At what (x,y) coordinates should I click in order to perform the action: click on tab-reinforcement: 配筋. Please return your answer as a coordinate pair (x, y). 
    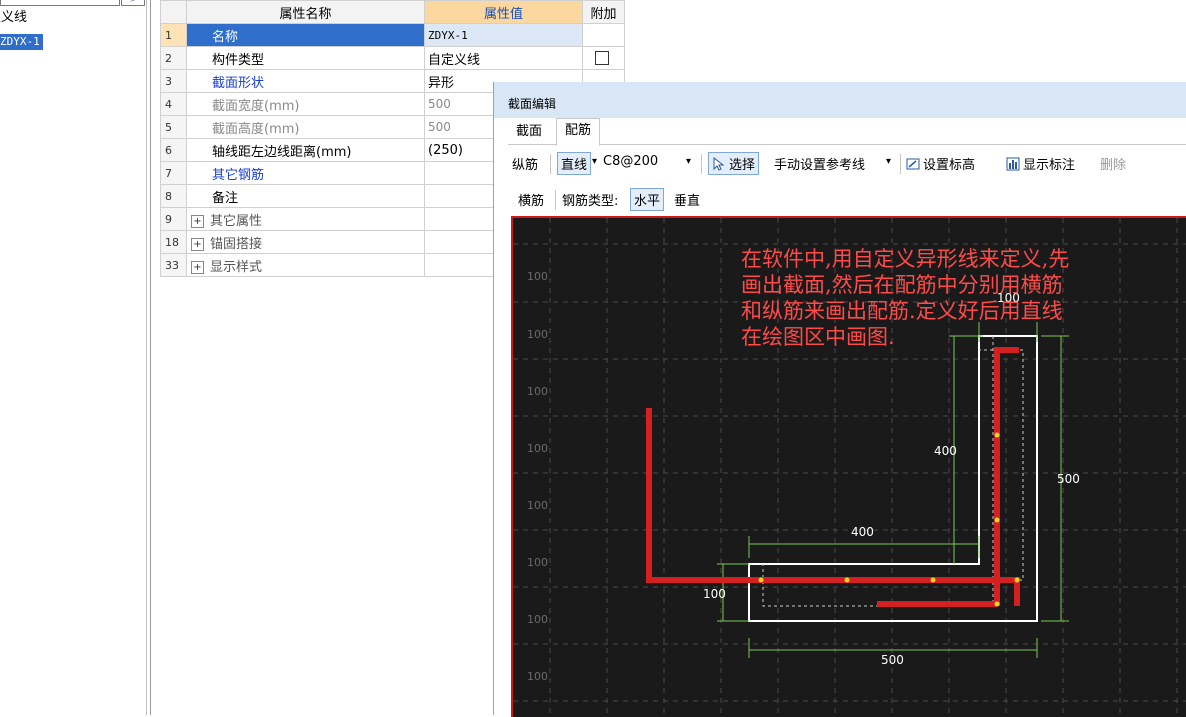
    Looking at the image, I should click on (578, 132).